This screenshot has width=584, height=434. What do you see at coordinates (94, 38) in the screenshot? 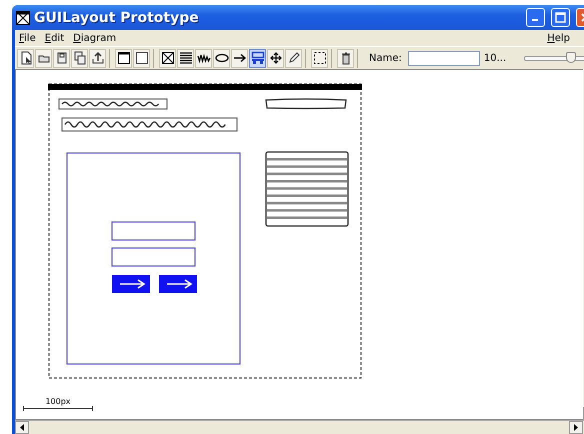
I see `menu-item: Diagram` at bounding box center [94, 38].